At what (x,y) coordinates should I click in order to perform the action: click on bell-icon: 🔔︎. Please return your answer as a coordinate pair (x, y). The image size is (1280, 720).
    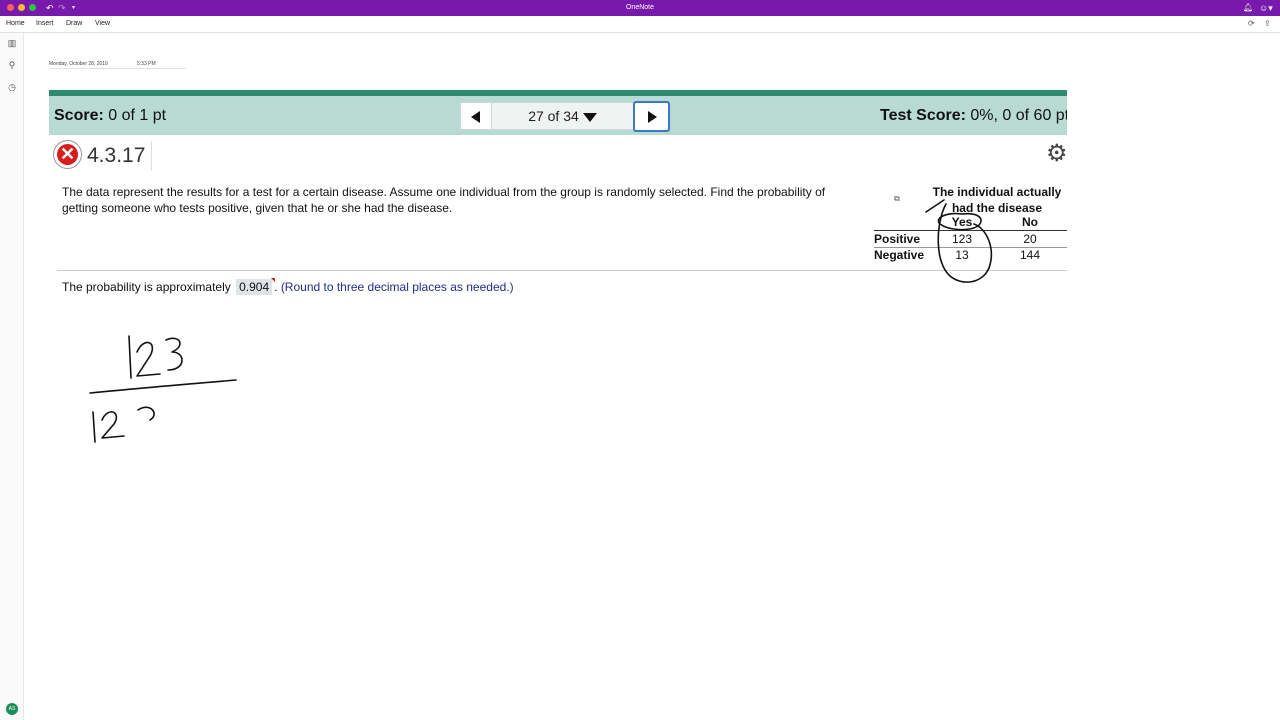
    Looking at the image, I should click on (1248, 8).